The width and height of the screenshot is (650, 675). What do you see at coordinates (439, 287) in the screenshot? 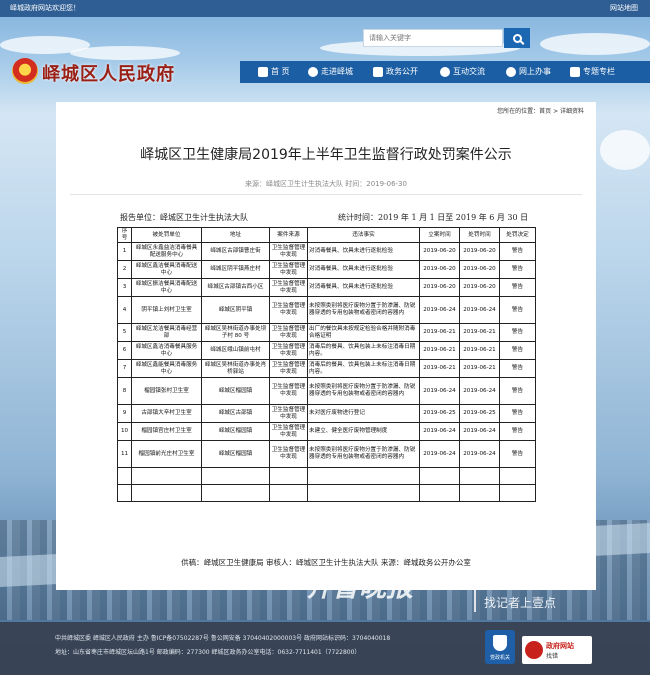
I see `filing-date-cell: 2019-06-20` at bounding box center [439, 287].